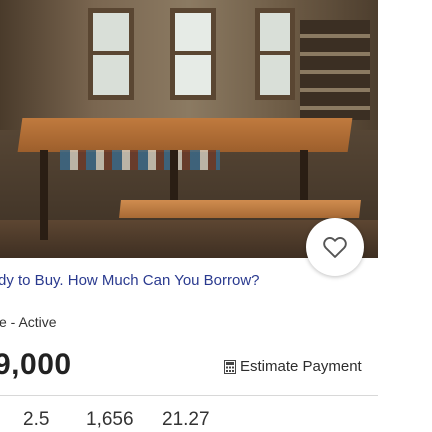 The height and width of the screenshot is (432, 432). I want to click on estimate-payment-label: Estimate Payment, so click(301, 366).